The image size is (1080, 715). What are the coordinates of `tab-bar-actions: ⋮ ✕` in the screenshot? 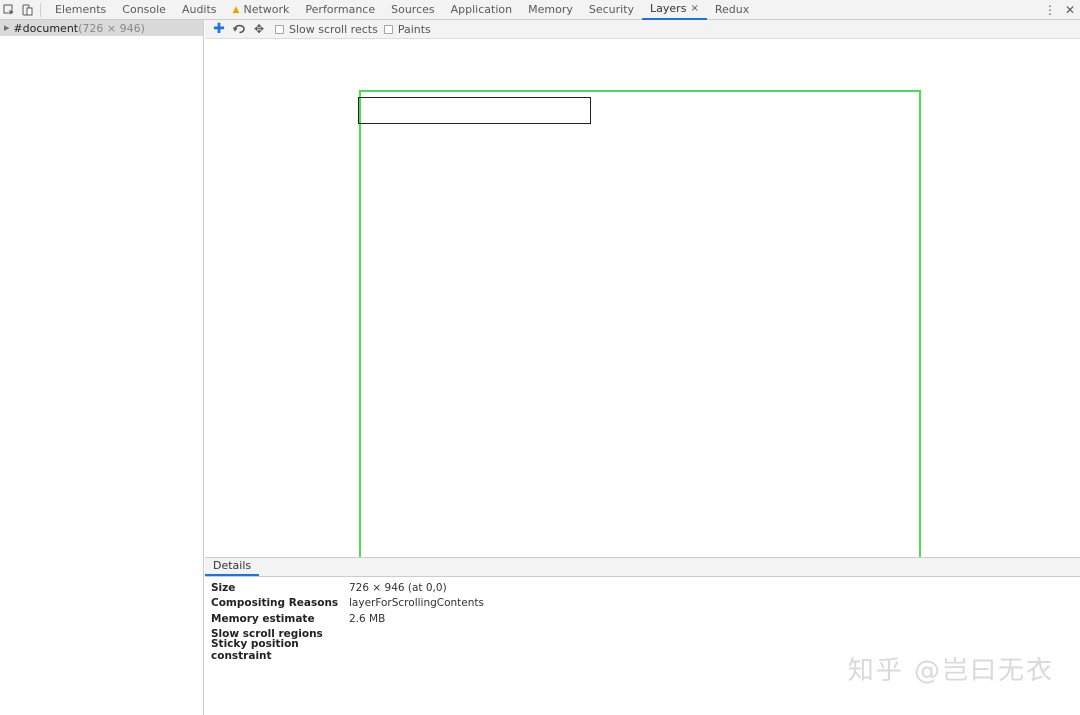 It's located at (1060, 10).